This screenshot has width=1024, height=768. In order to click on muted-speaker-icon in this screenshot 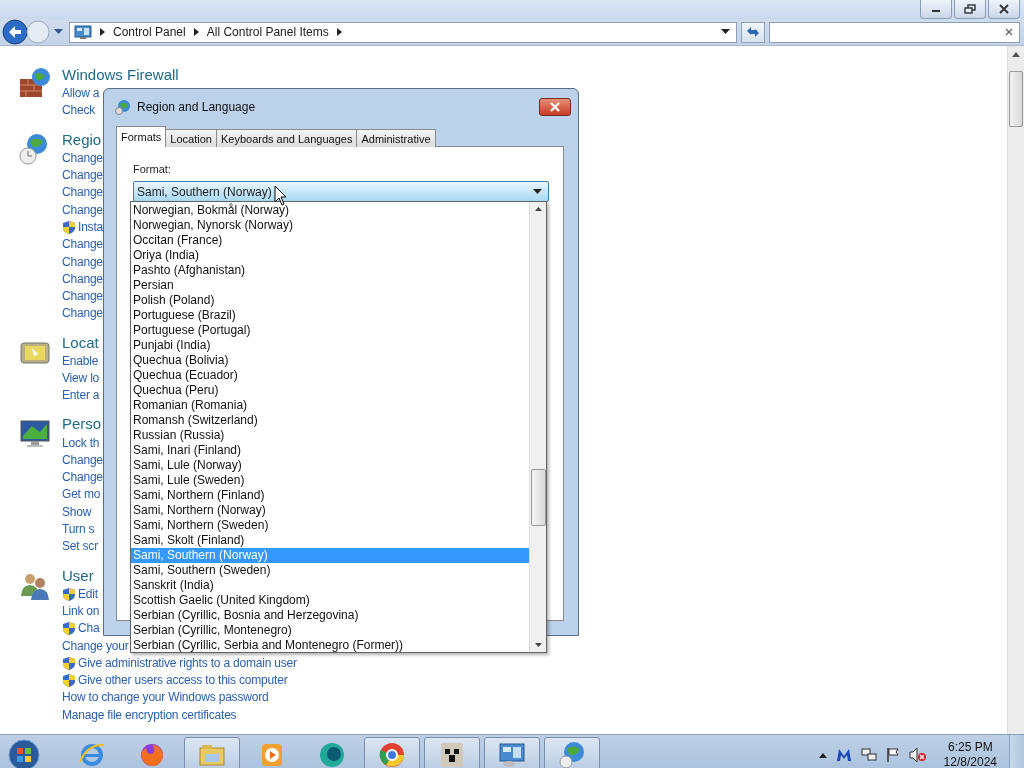, I will do `click(917, 755)`.